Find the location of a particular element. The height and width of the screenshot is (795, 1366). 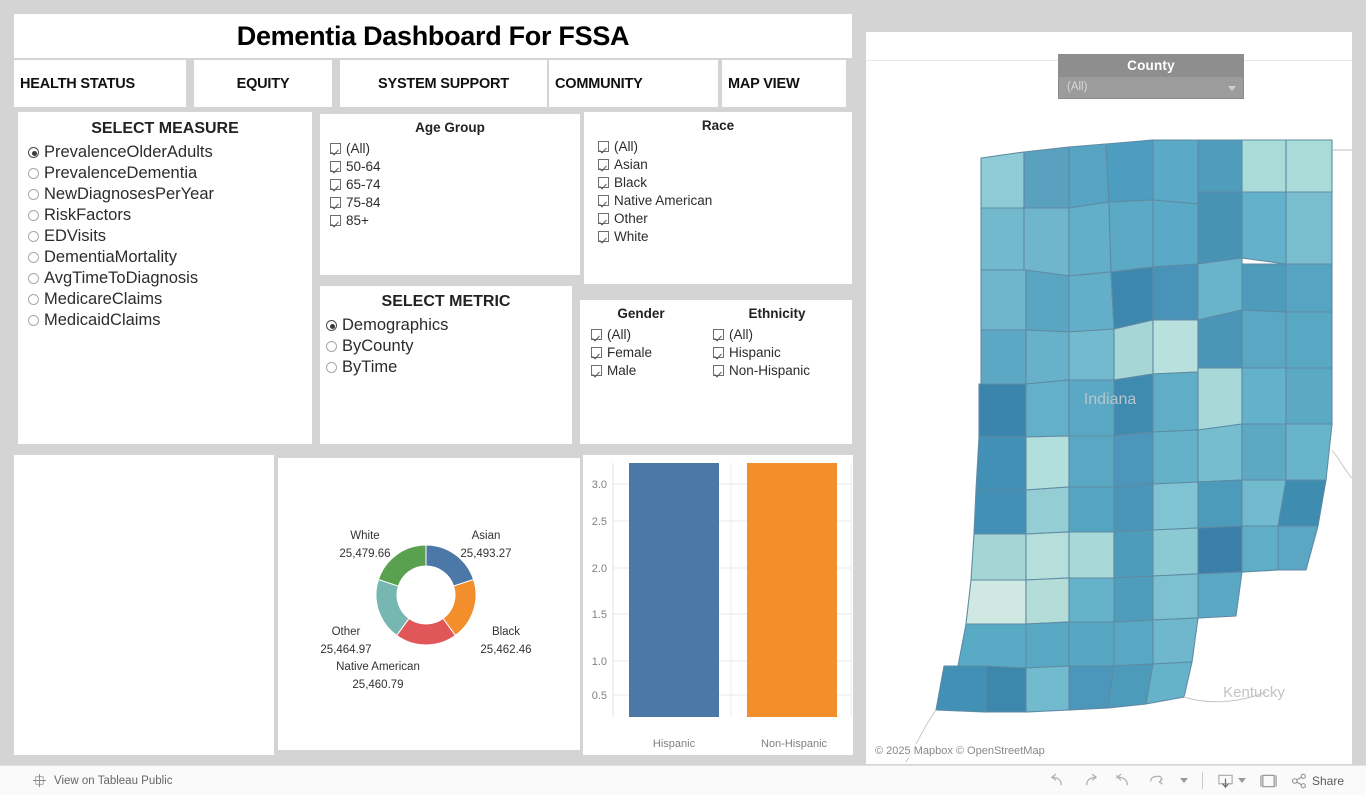

tab-health-status: HEALTH STATUS is located at coordinates (100, 83).